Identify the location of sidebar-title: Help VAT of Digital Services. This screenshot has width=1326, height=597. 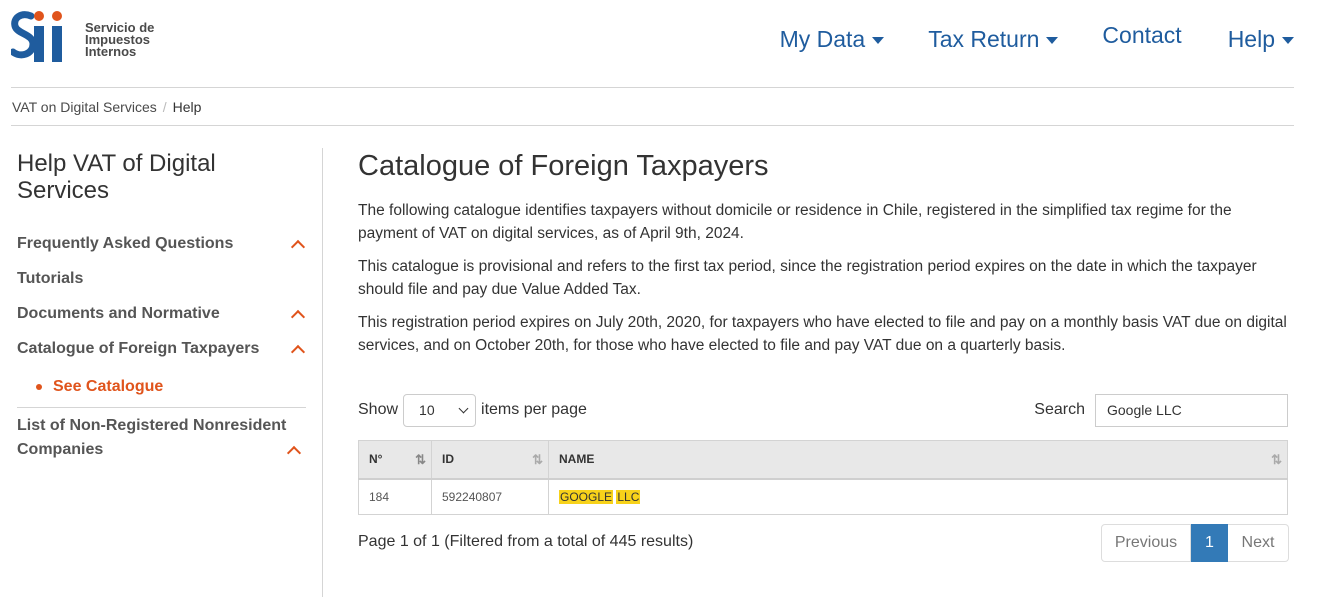
(116, 177).